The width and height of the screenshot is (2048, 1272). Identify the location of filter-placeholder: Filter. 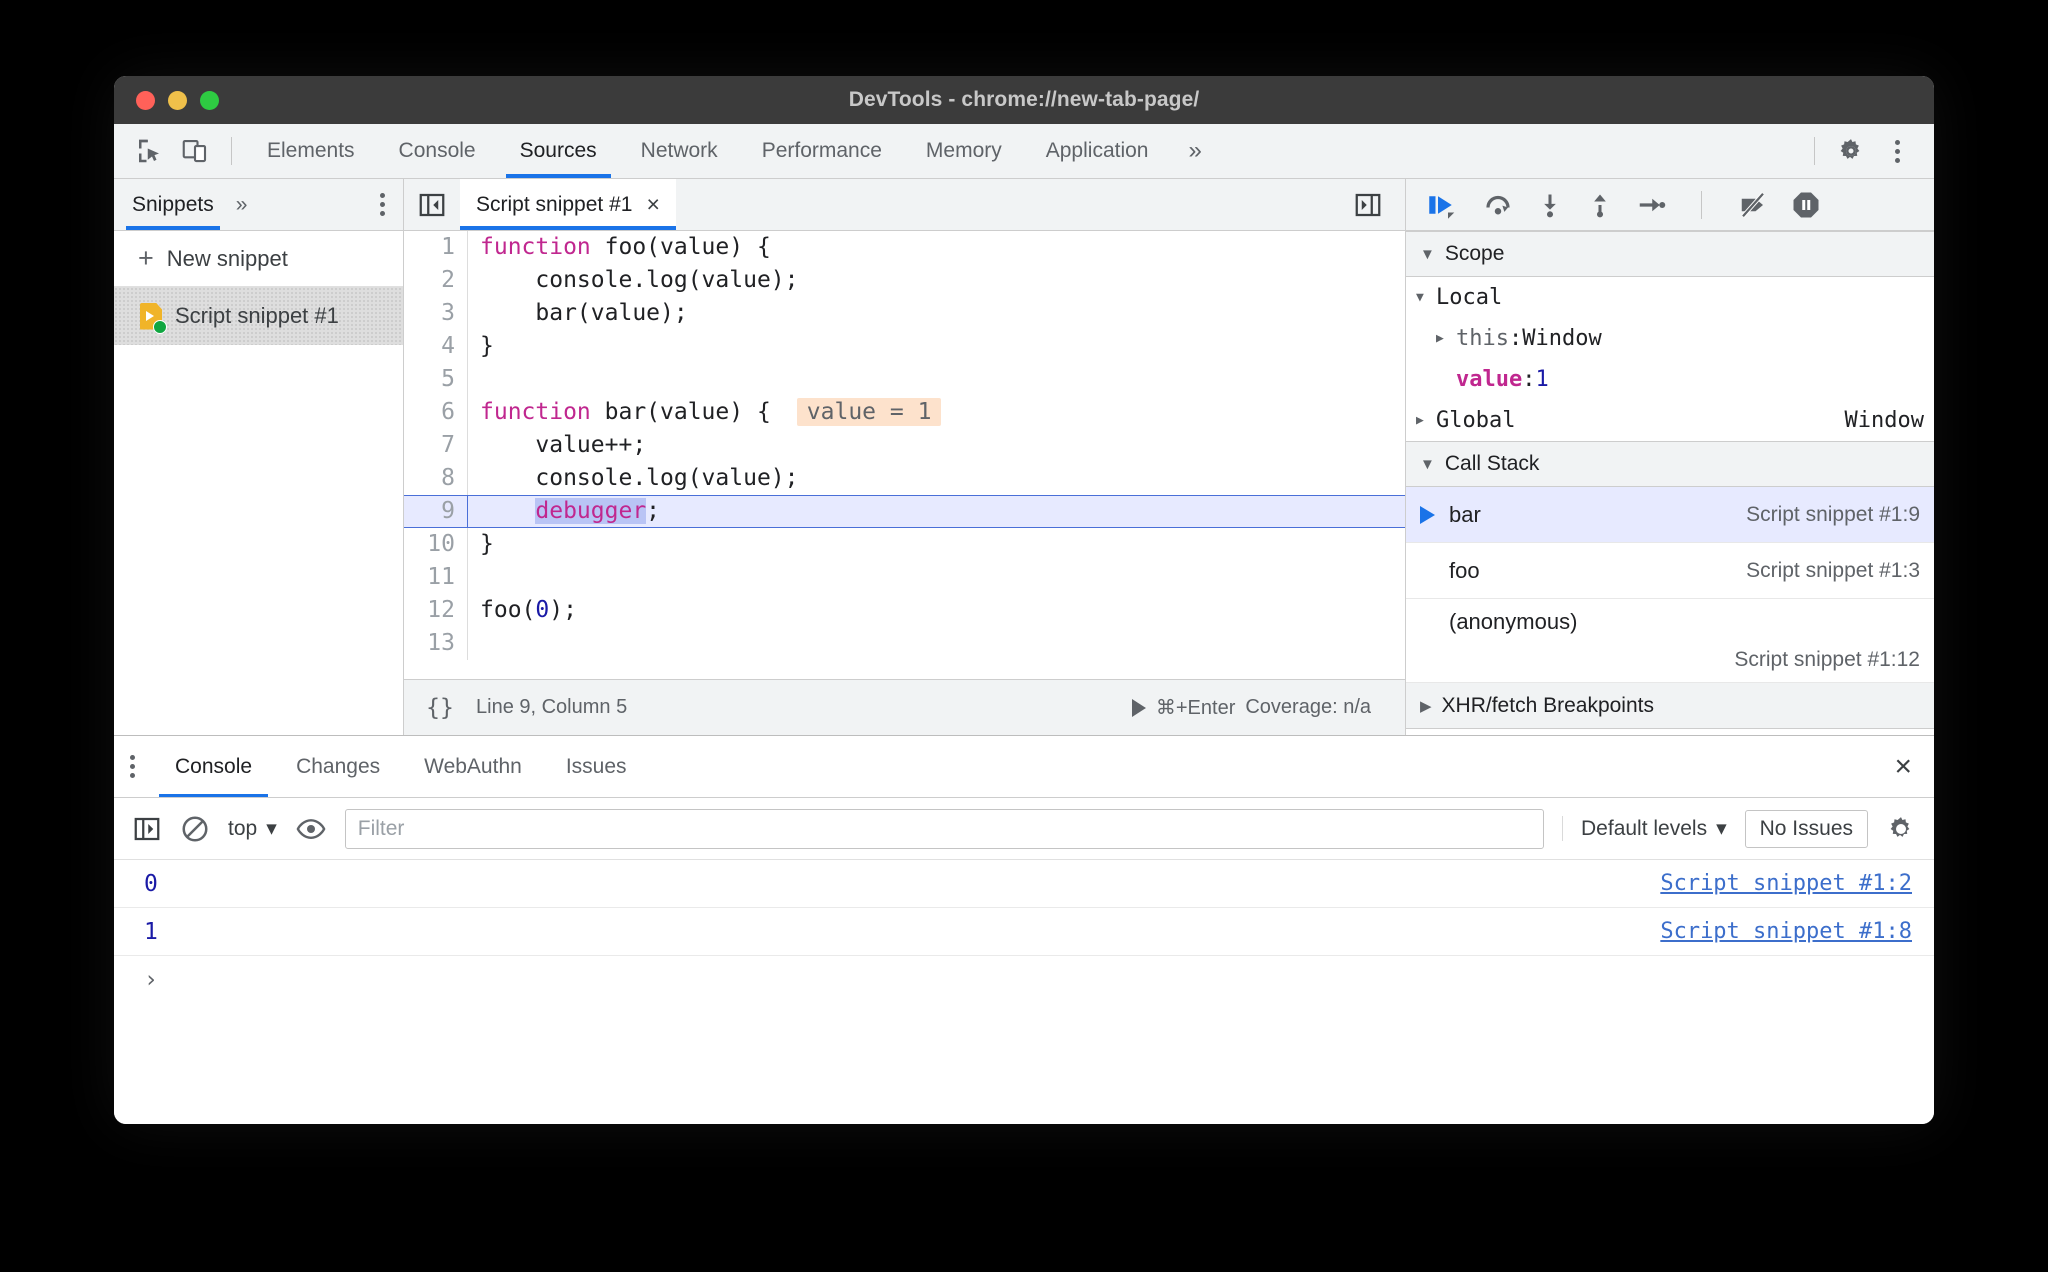
(381, 828).